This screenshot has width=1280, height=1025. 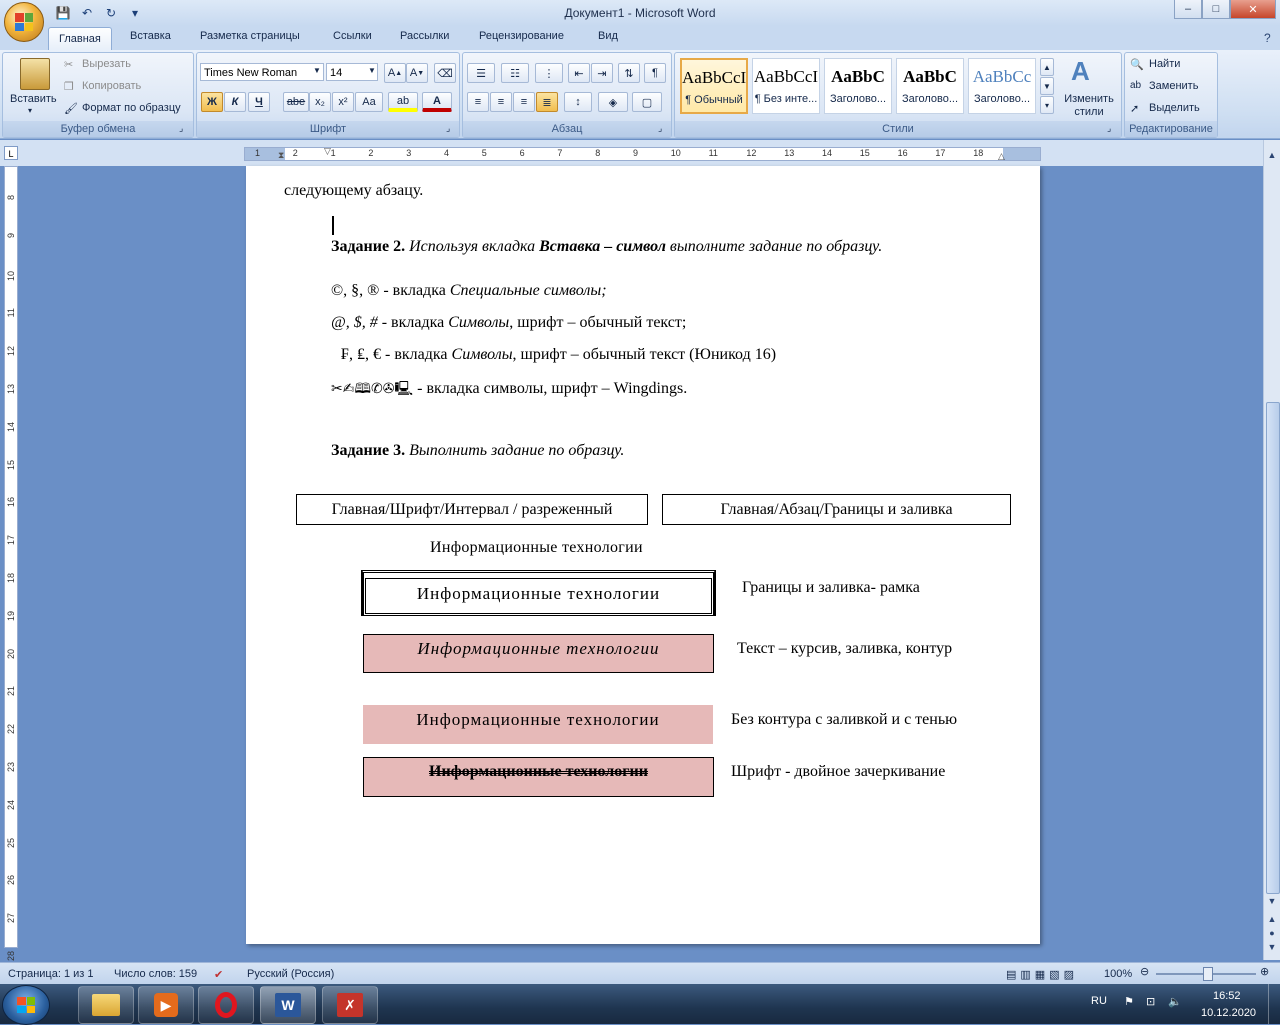 What do you see at coordinates (521, 36) in the screenshot?
I see `tab-review: Рецензирование` at bounding box center [521, 36].